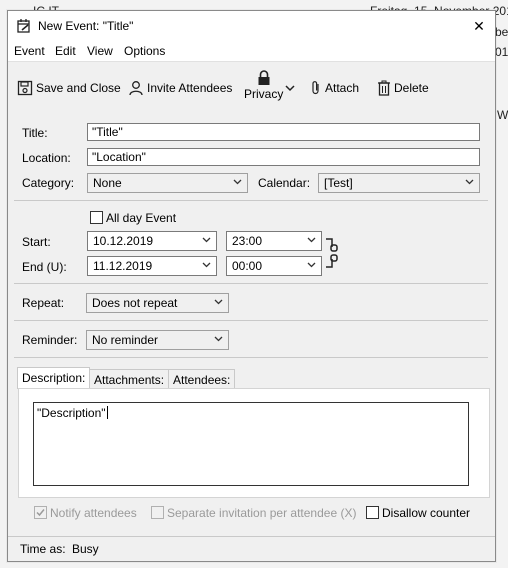 The image size is (508, 568). I want to click on category-select: None, so click(167, 183).